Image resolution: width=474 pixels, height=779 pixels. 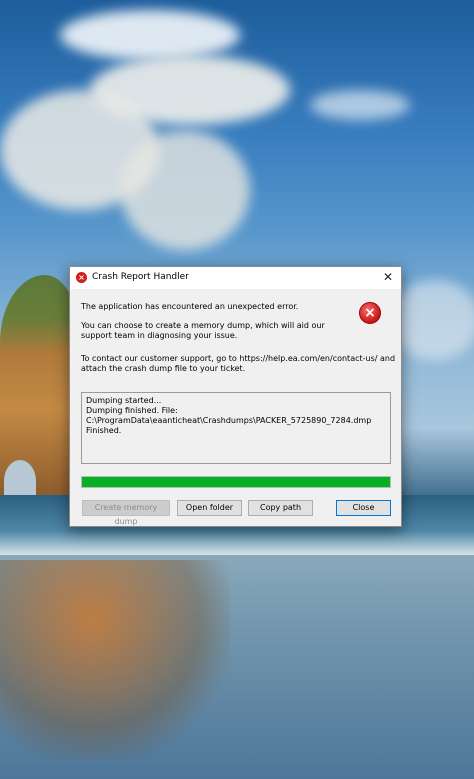 I want to click on open-folder-button: Open folder, so click(x=209, y=508).